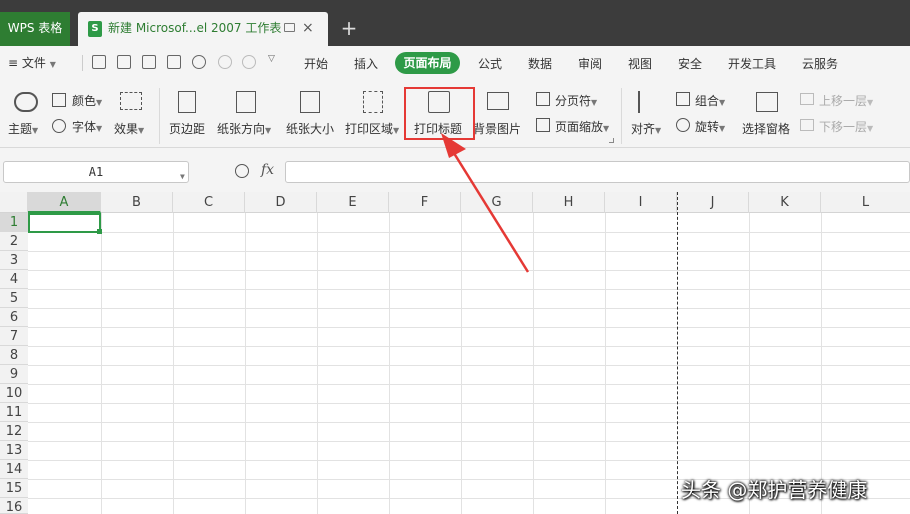 The width and height of the screenshot is (910, 514). Describe the element at coordinates (490, 211) in the screenshot. I see `annotation-arrow-shaft` at that location.